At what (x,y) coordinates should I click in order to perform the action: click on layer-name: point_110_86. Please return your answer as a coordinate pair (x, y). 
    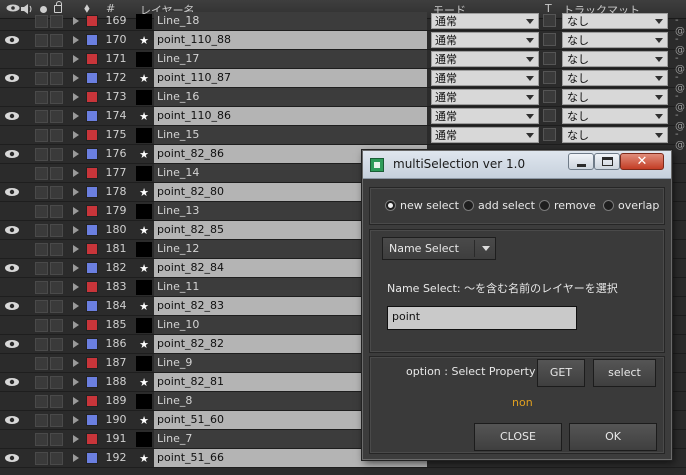
    Looking at the image, I should click on (290, 116).